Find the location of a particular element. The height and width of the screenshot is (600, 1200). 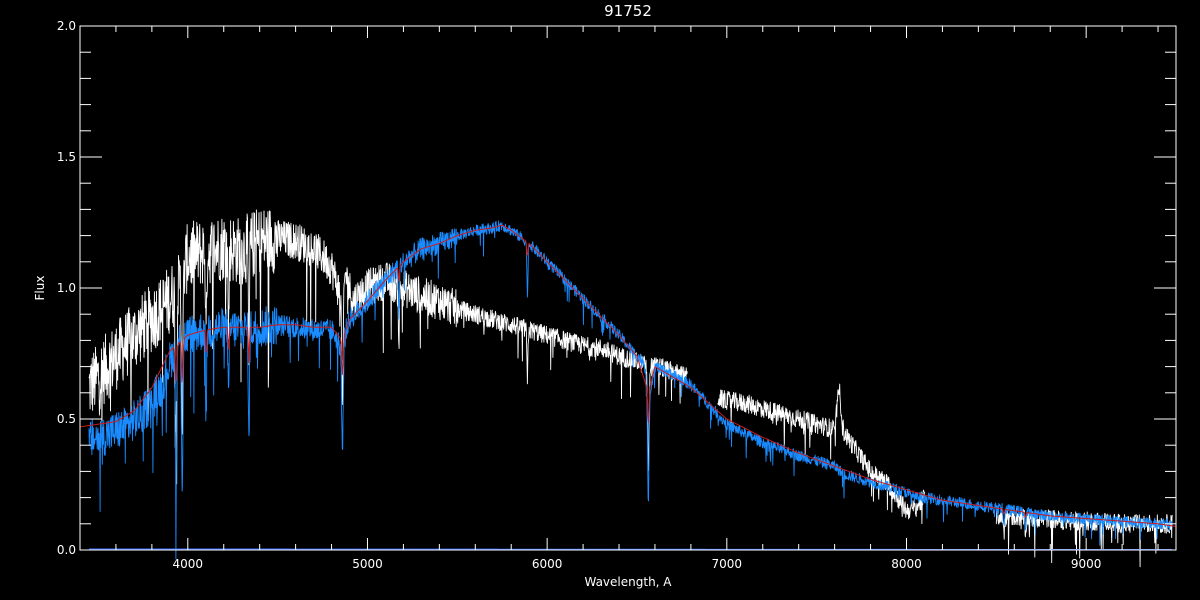

y-tick-label: 1.0 is located at coordinates (66, 288).